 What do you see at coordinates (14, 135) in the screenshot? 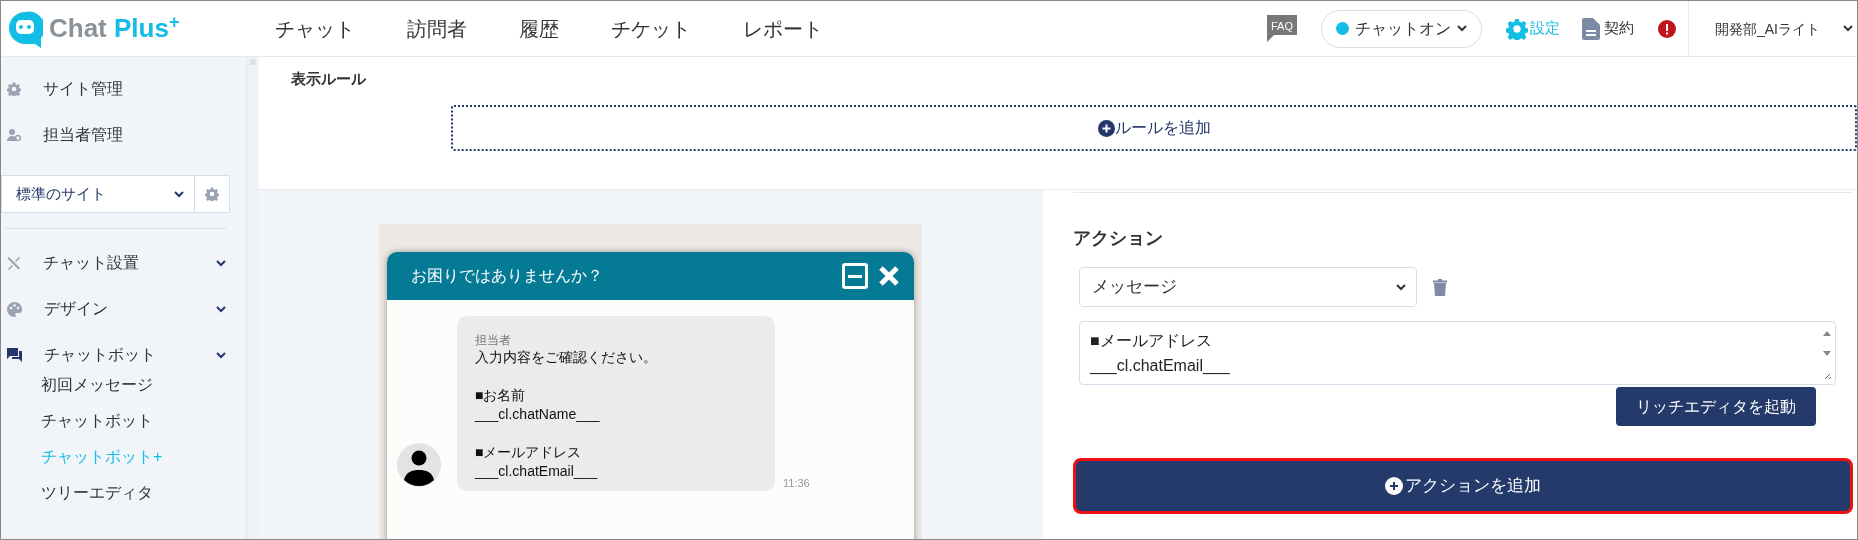
I see `user-gear-icon` at bounding box center [14, 135].